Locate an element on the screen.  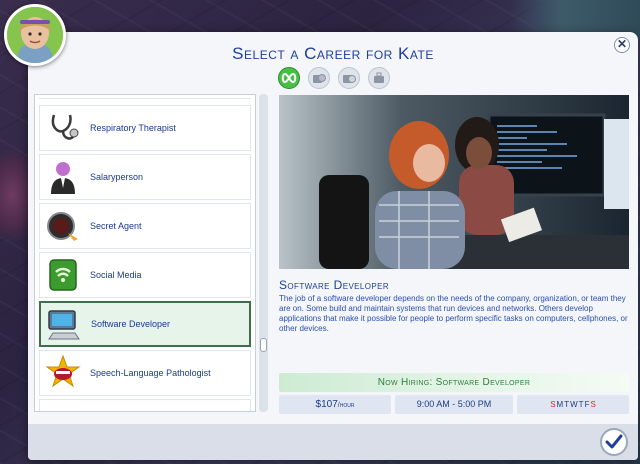
list-item-respiratory-therapist: Respiratory Therapist is located at coordinates (145, 128).